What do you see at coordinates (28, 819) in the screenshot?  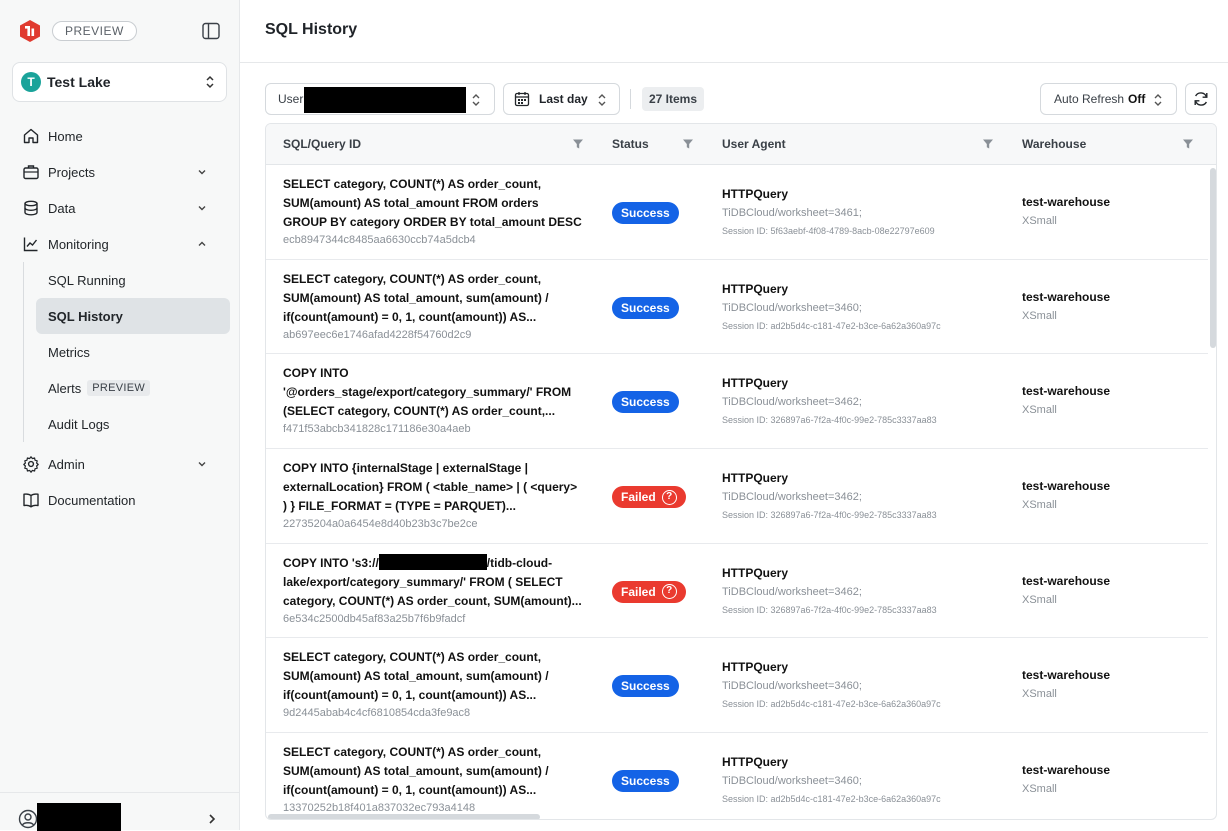 I see `user-icon` at bounding box center [28, 819].